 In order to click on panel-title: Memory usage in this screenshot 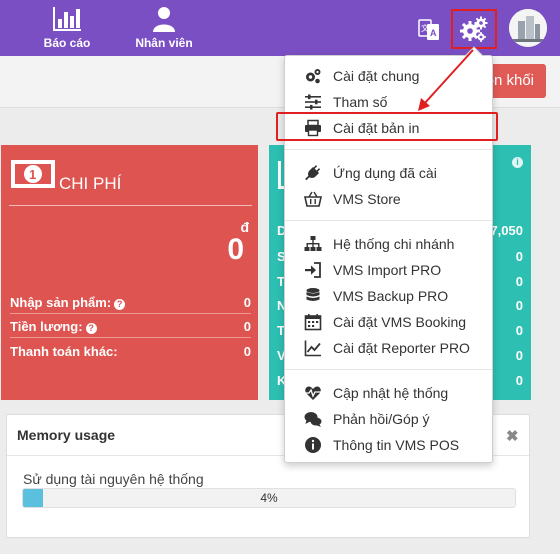, I will do `click(66, 435)`.